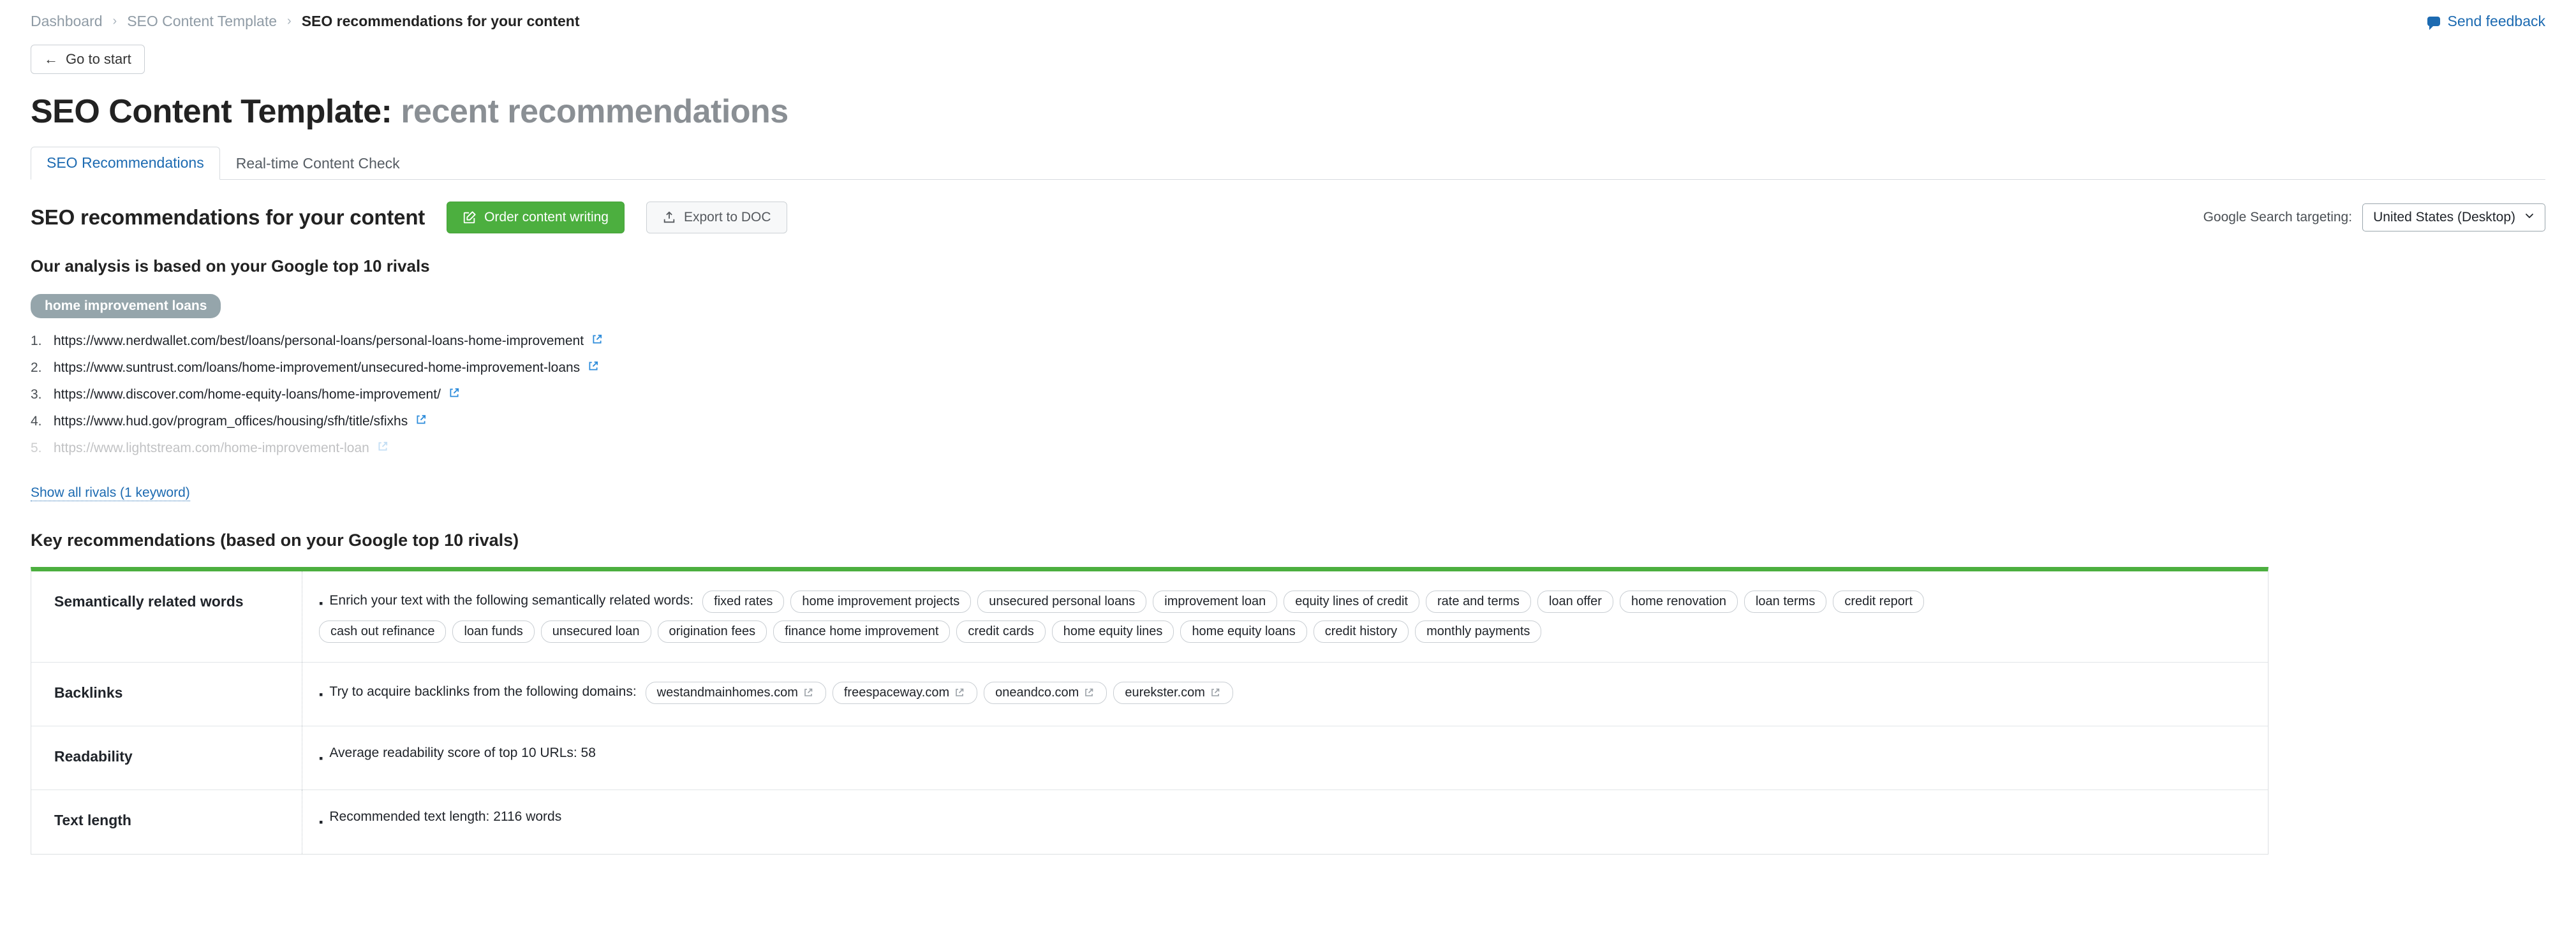 The width and height of the screenshot is (2576, 940). I want to click on order-content-writing-label: Order content writing, so click(546, 216).